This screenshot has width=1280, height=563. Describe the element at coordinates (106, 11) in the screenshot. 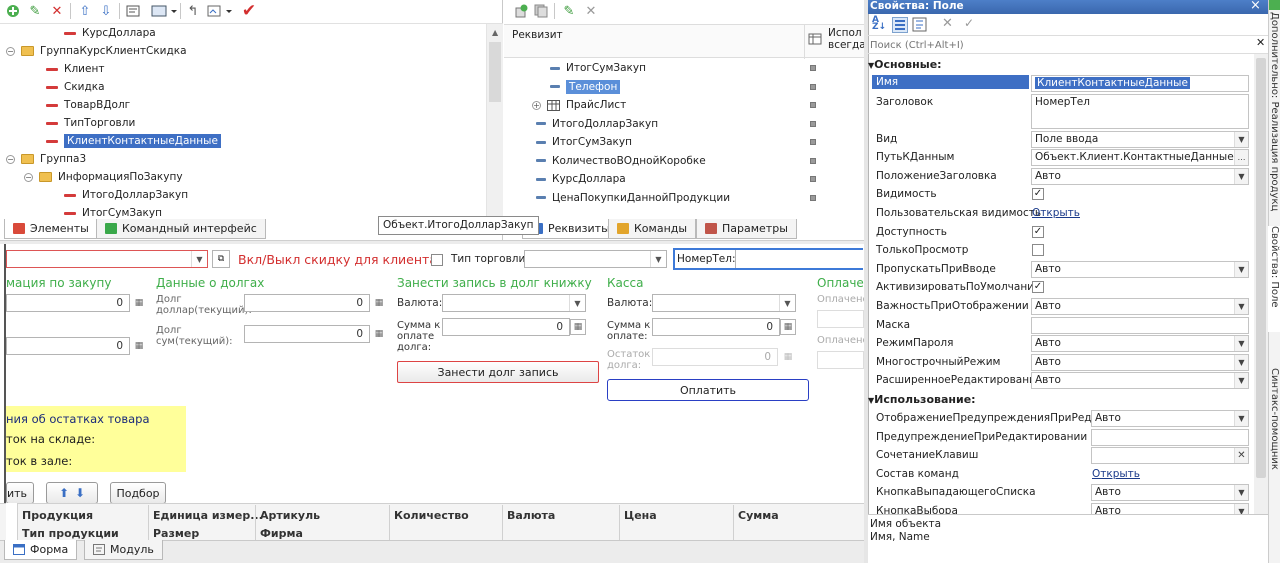

I see `move-down-icon: ⇩` at that location.